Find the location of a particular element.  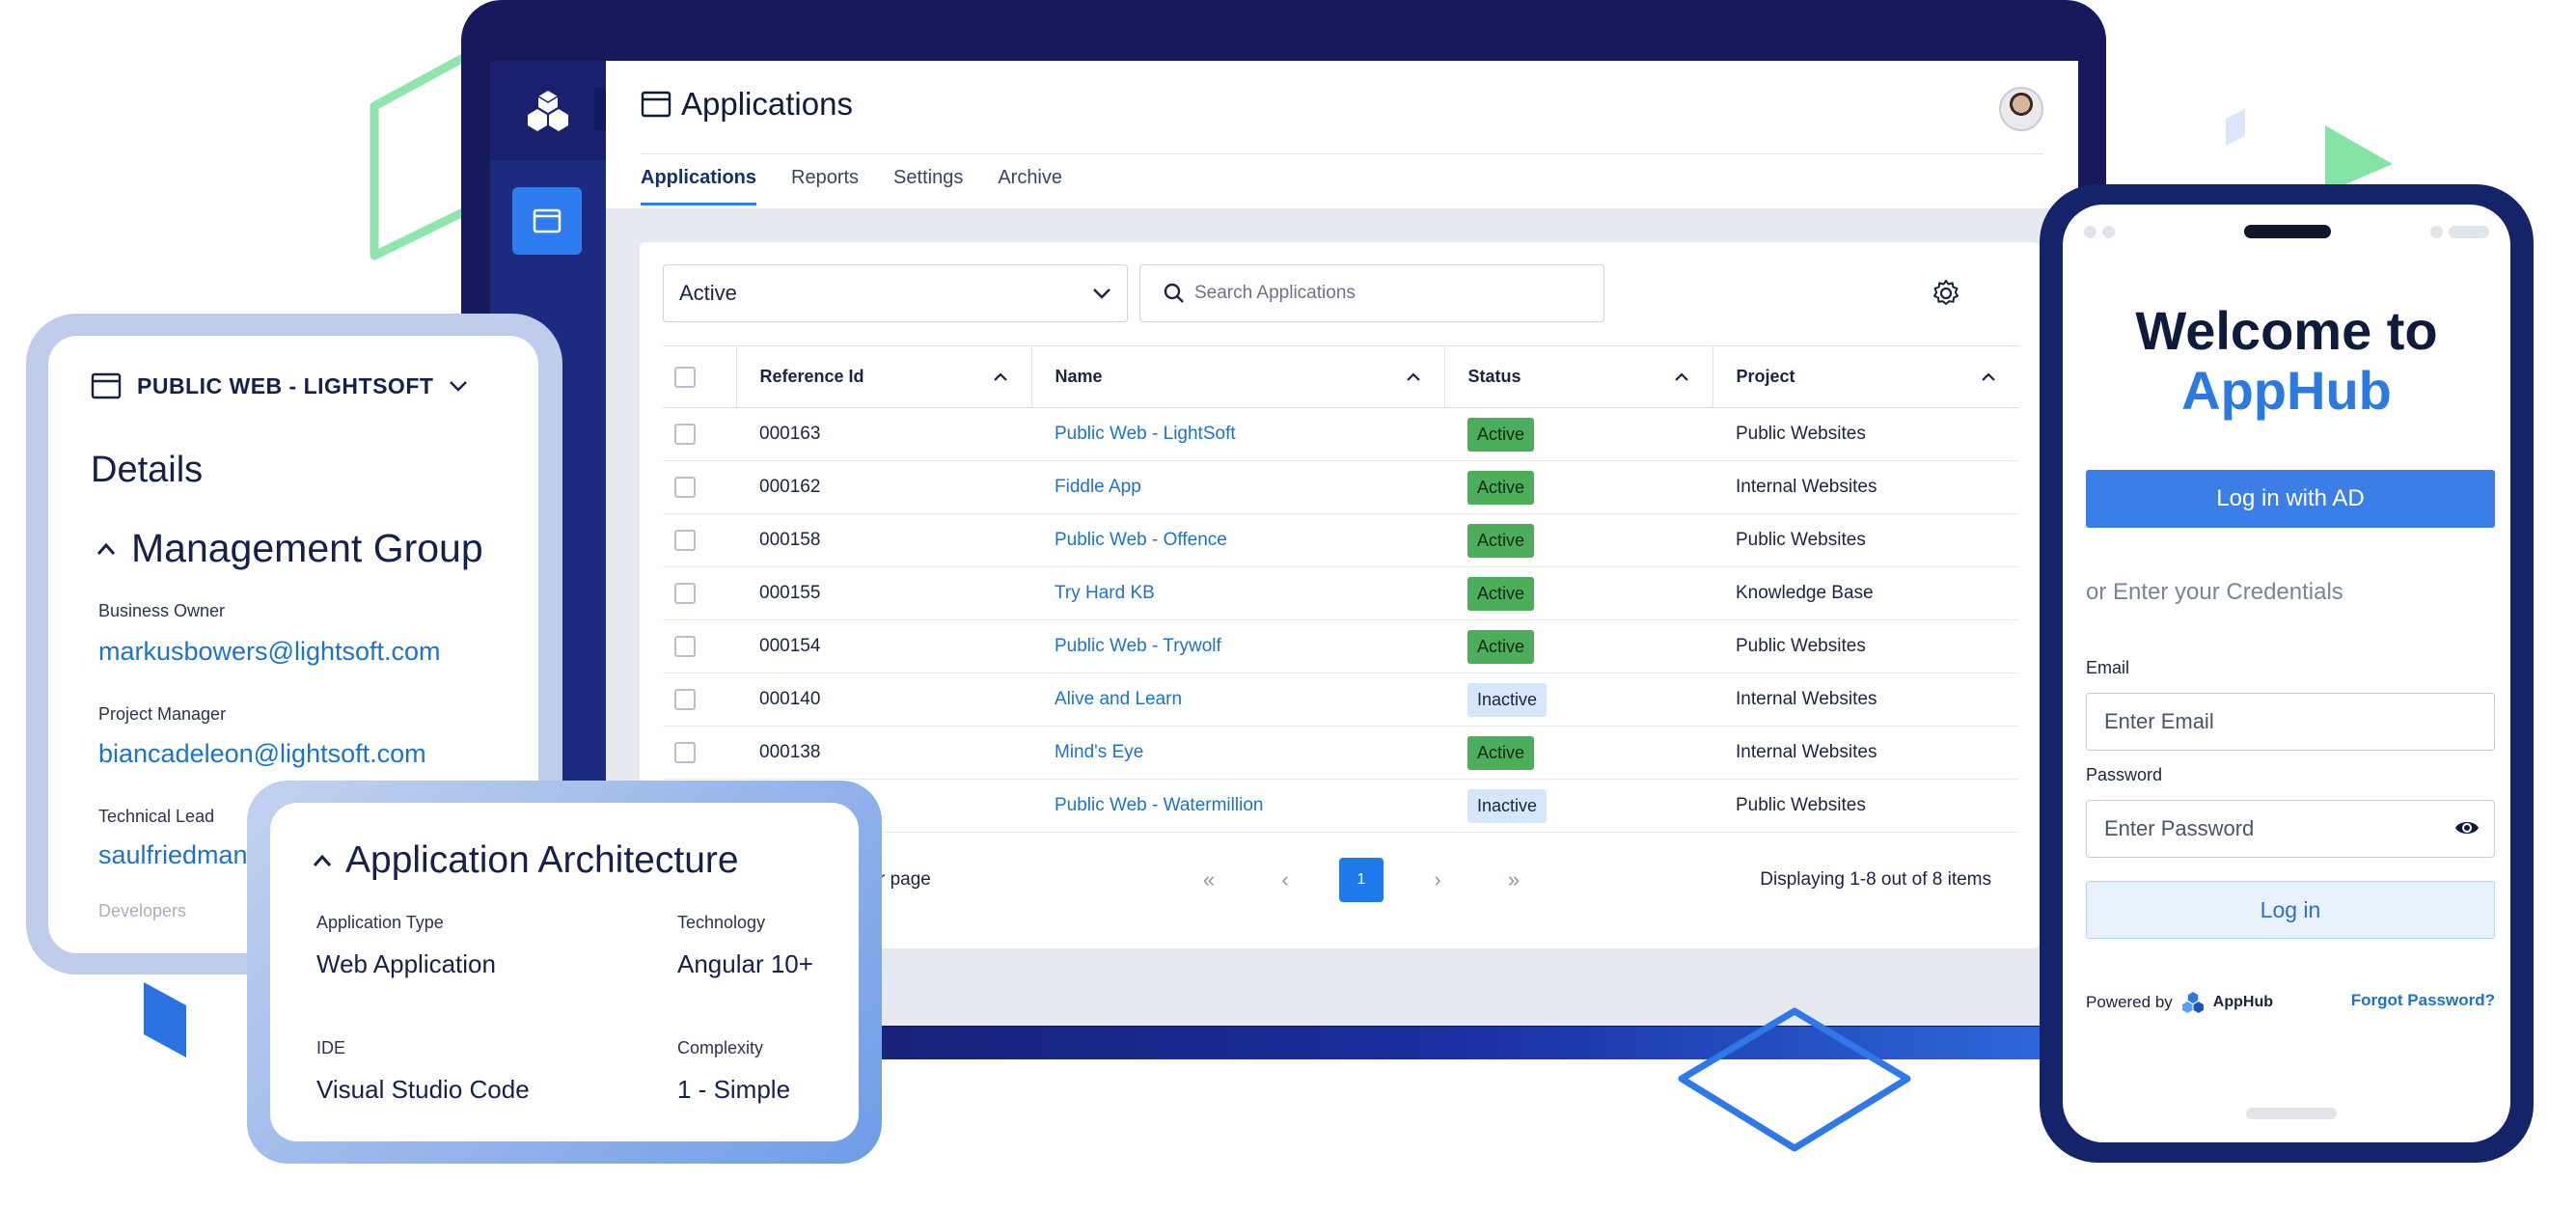

select-all-cell is located at coordinates (699, 377).